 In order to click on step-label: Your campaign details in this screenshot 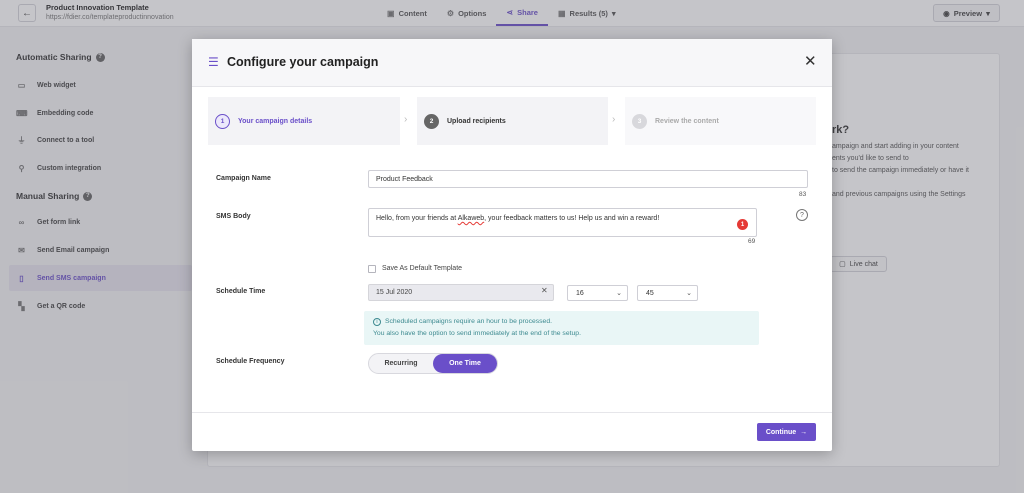, I will do `click(275, 121)`.